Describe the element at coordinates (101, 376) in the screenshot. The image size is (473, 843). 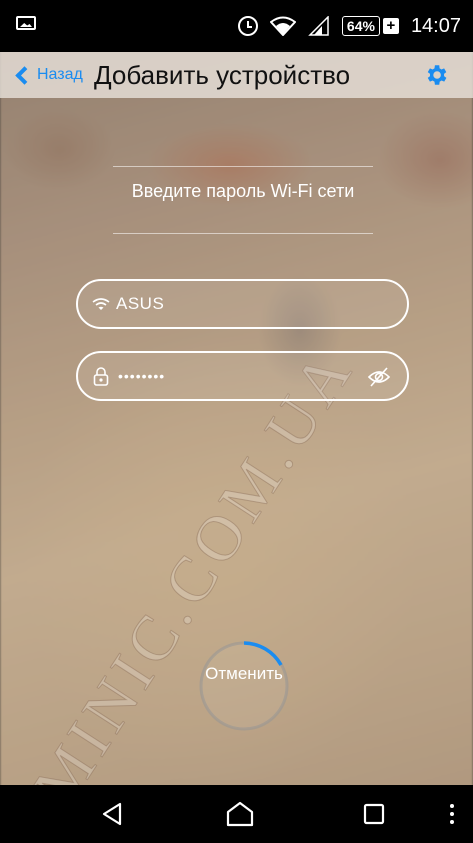
I see `lock-icon` at that location.